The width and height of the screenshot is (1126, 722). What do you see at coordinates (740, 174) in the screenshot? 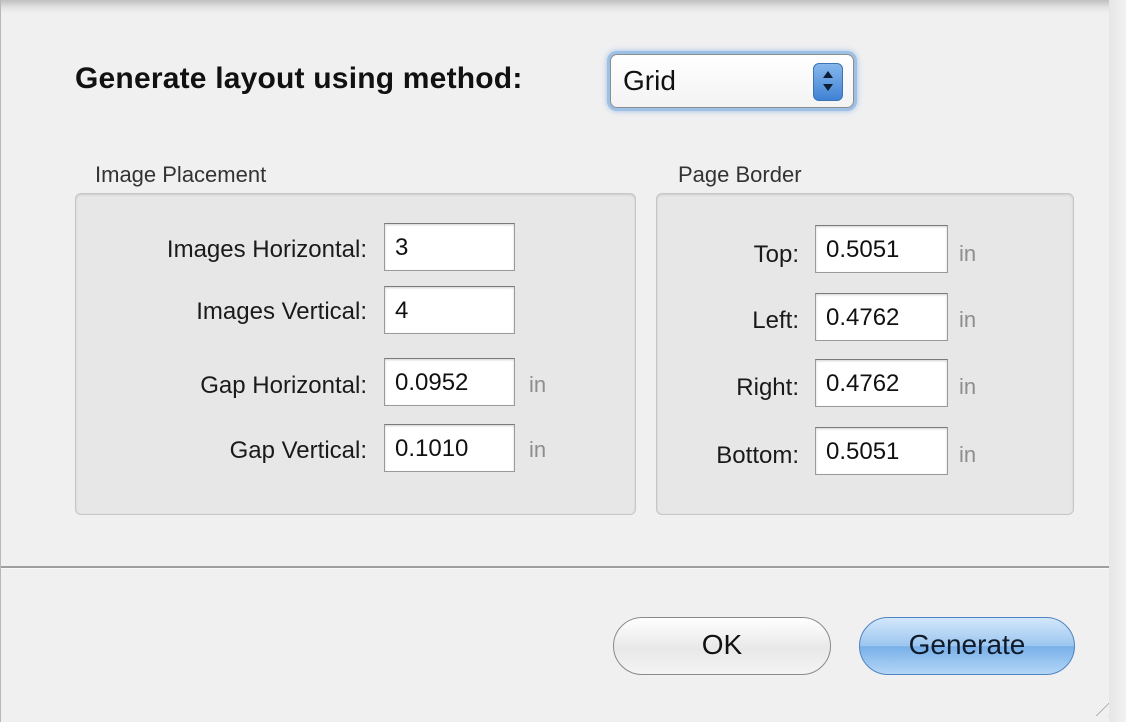
I see `page-border-title: Page Border` at bounding box center [740, 174].